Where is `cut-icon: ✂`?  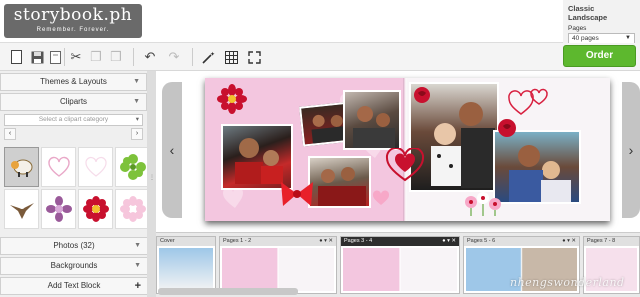
cut-icon: ✂ is located at coordinates (76, 57).